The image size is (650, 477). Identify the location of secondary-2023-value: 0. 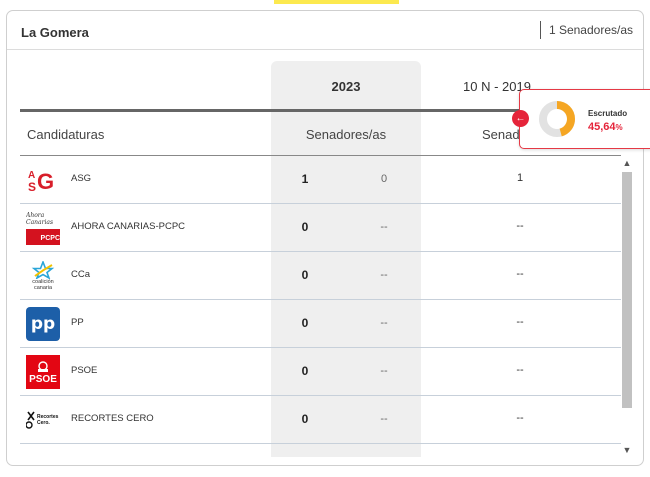
(384, 179).